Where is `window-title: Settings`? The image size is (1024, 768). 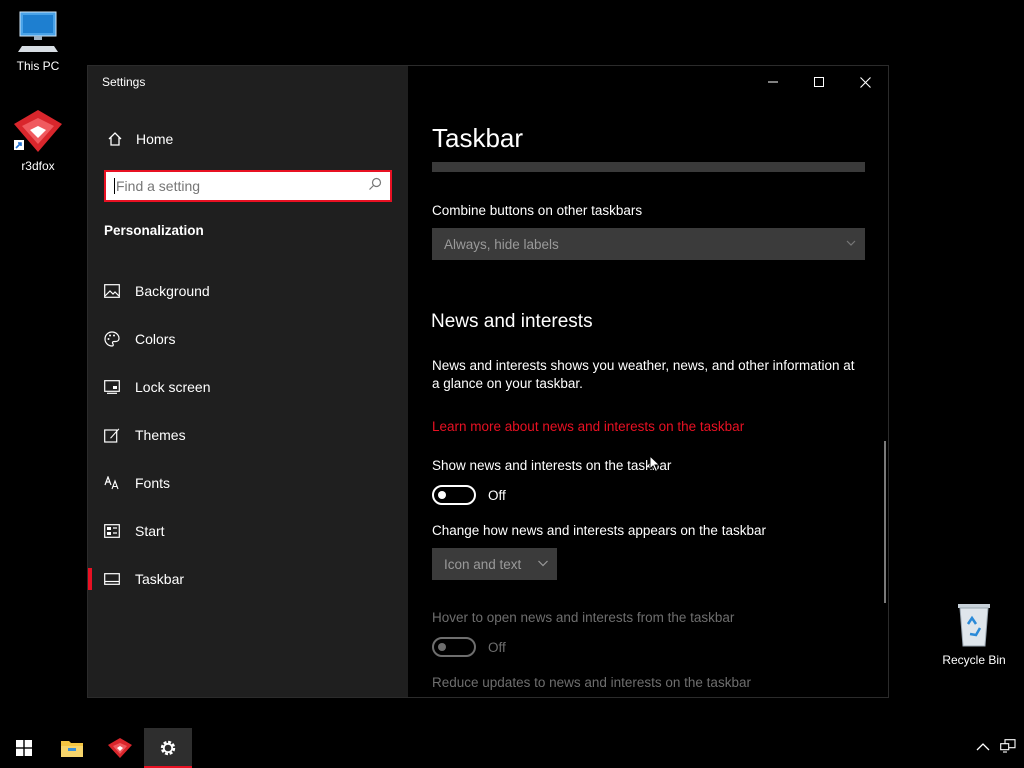
window-title: Settings is located at coordinates (124, 82).